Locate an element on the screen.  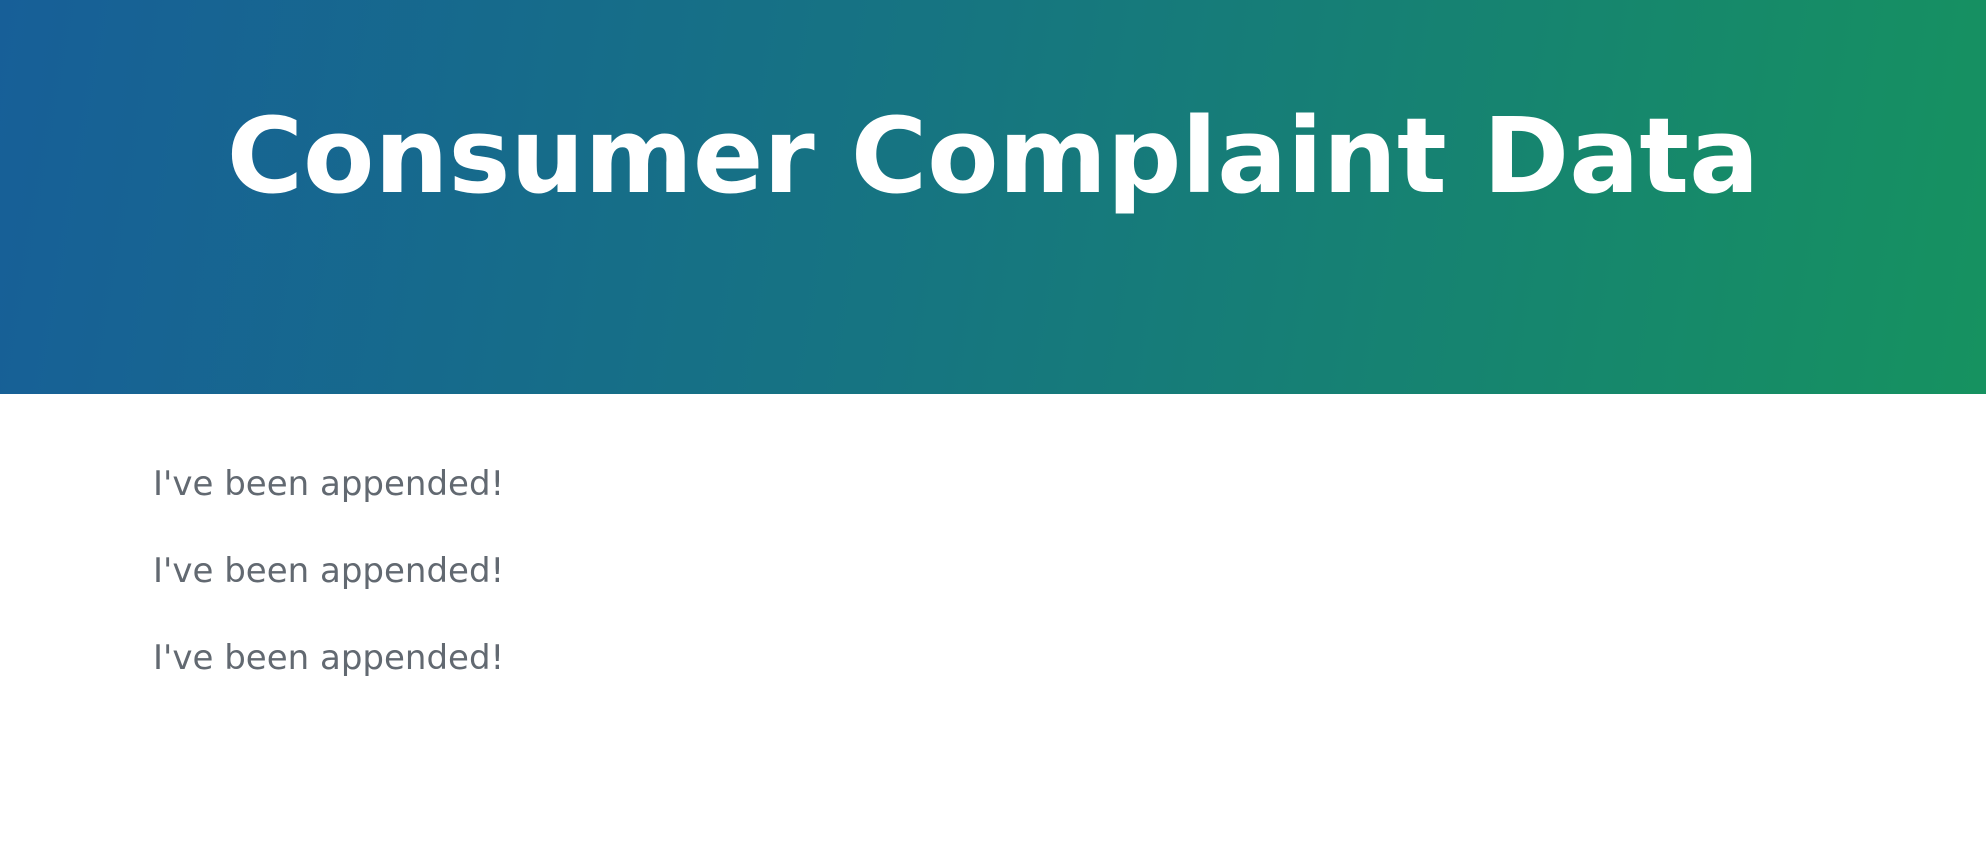
page-title: Consumer Complaint Data is located at coordinates (993, 156).